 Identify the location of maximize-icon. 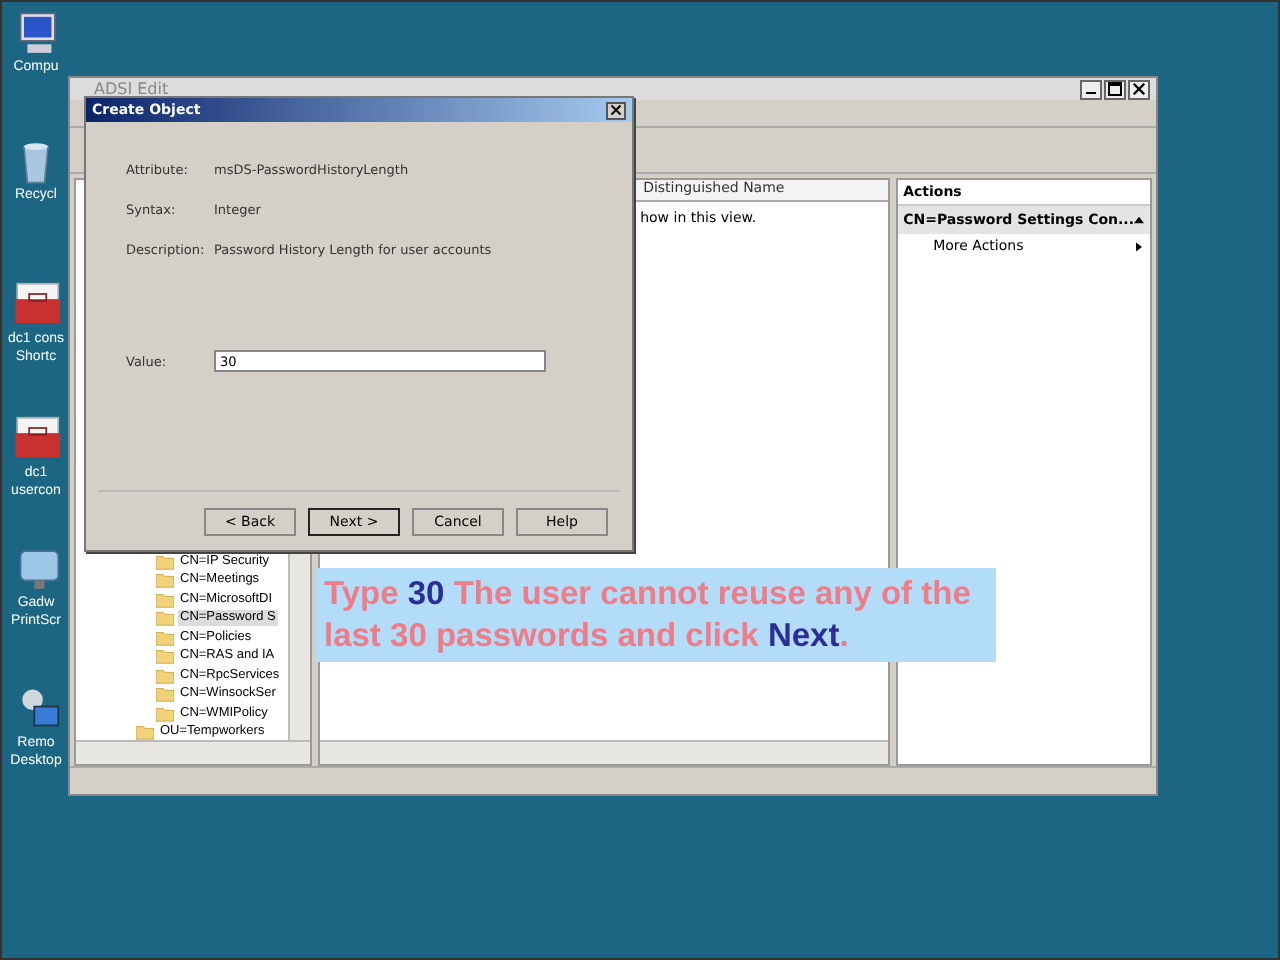
(1115, 89).